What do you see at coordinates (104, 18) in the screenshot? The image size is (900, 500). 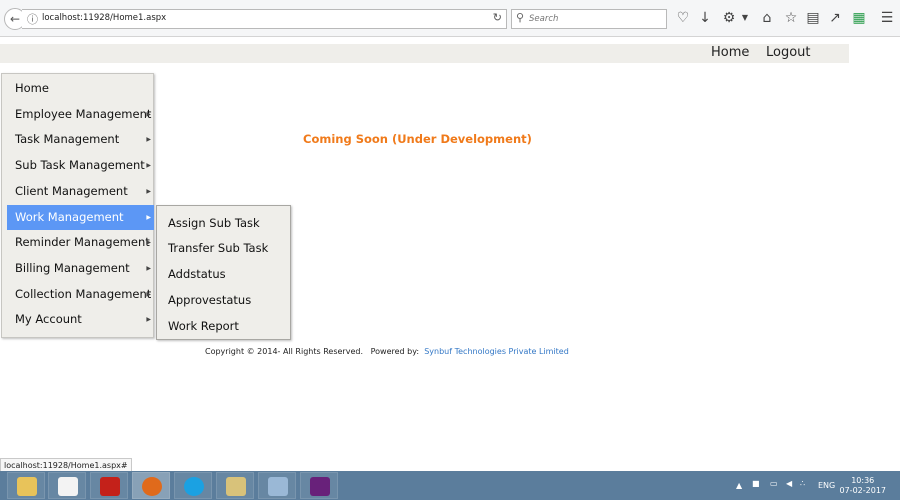 I see `url-text: localhost:11928/Home1.aspx` at bounding box center [104, 18].